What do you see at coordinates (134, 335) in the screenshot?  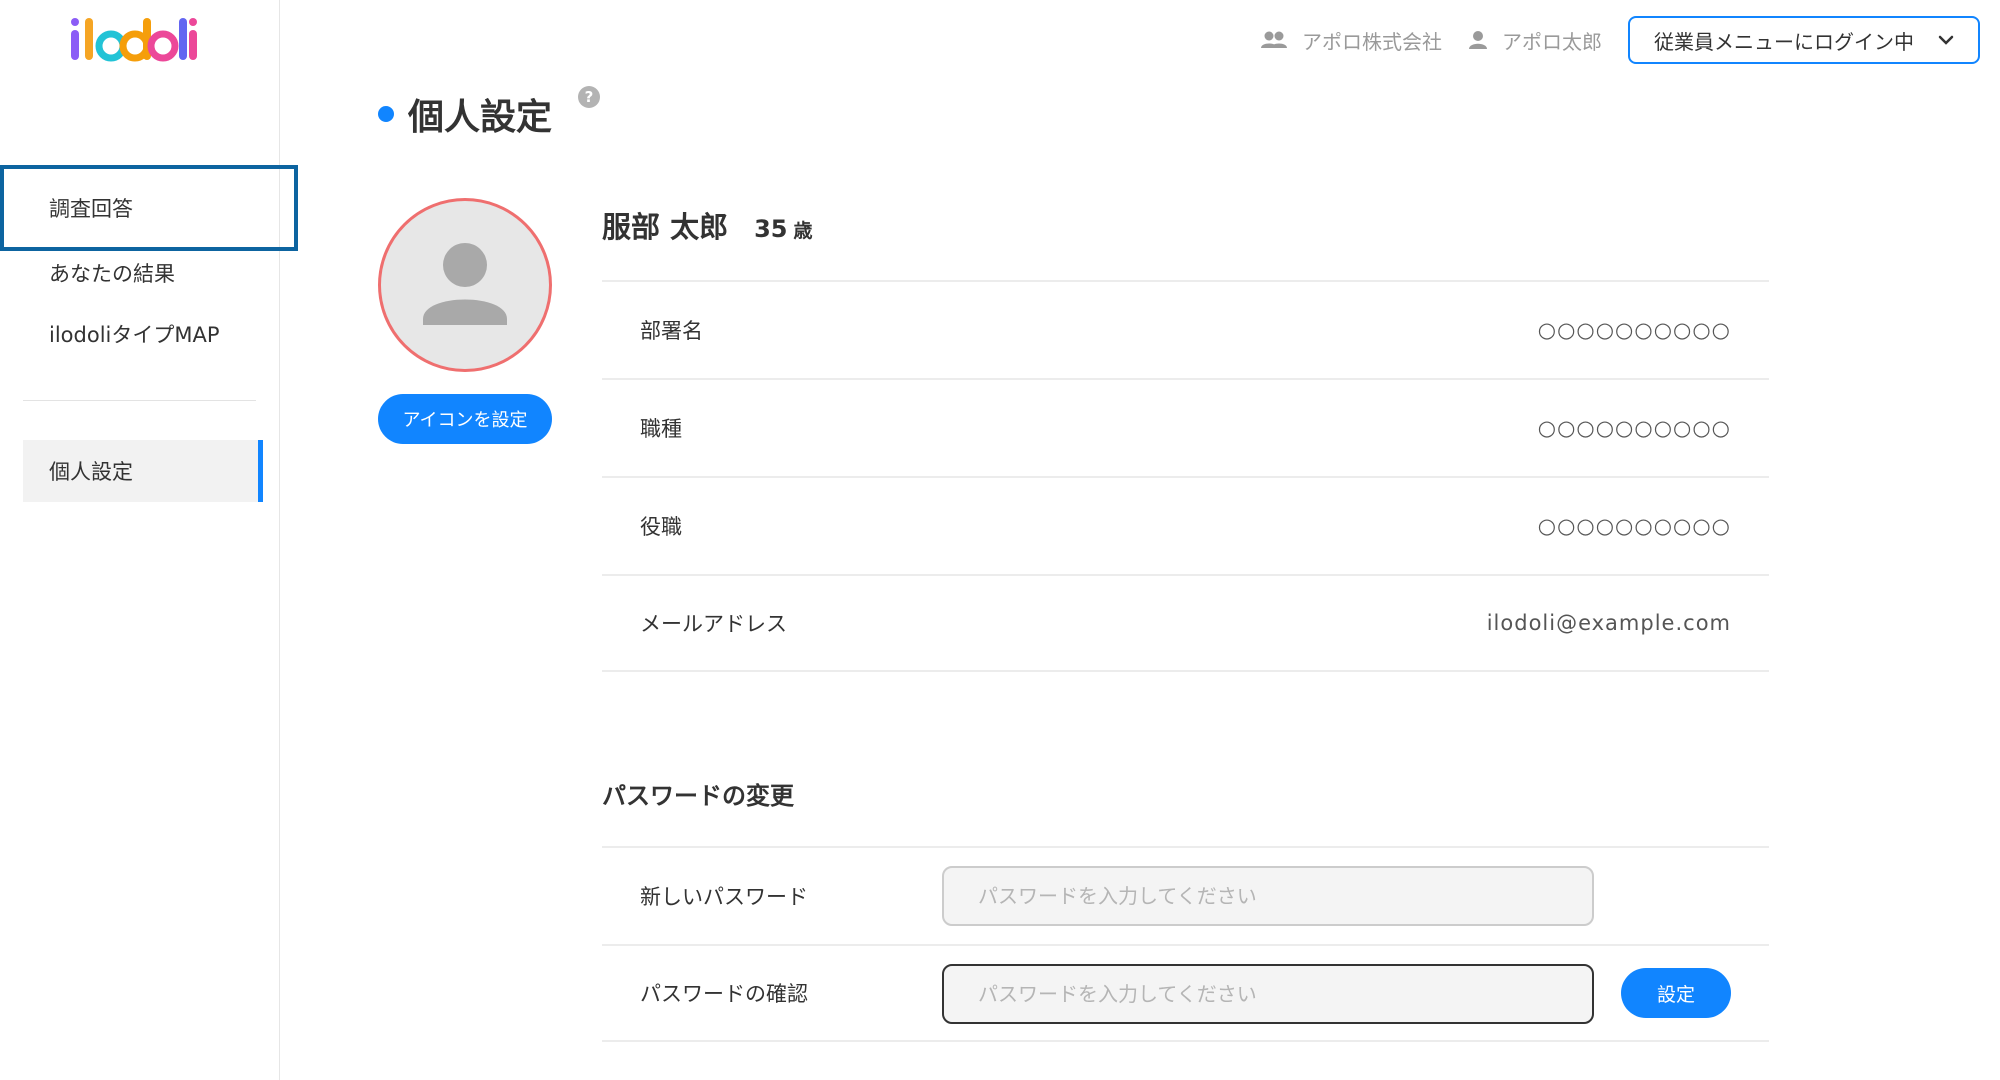 I see `sidebar-item-label: ilodoliタイプMAP` at bounding box center [134, 335].